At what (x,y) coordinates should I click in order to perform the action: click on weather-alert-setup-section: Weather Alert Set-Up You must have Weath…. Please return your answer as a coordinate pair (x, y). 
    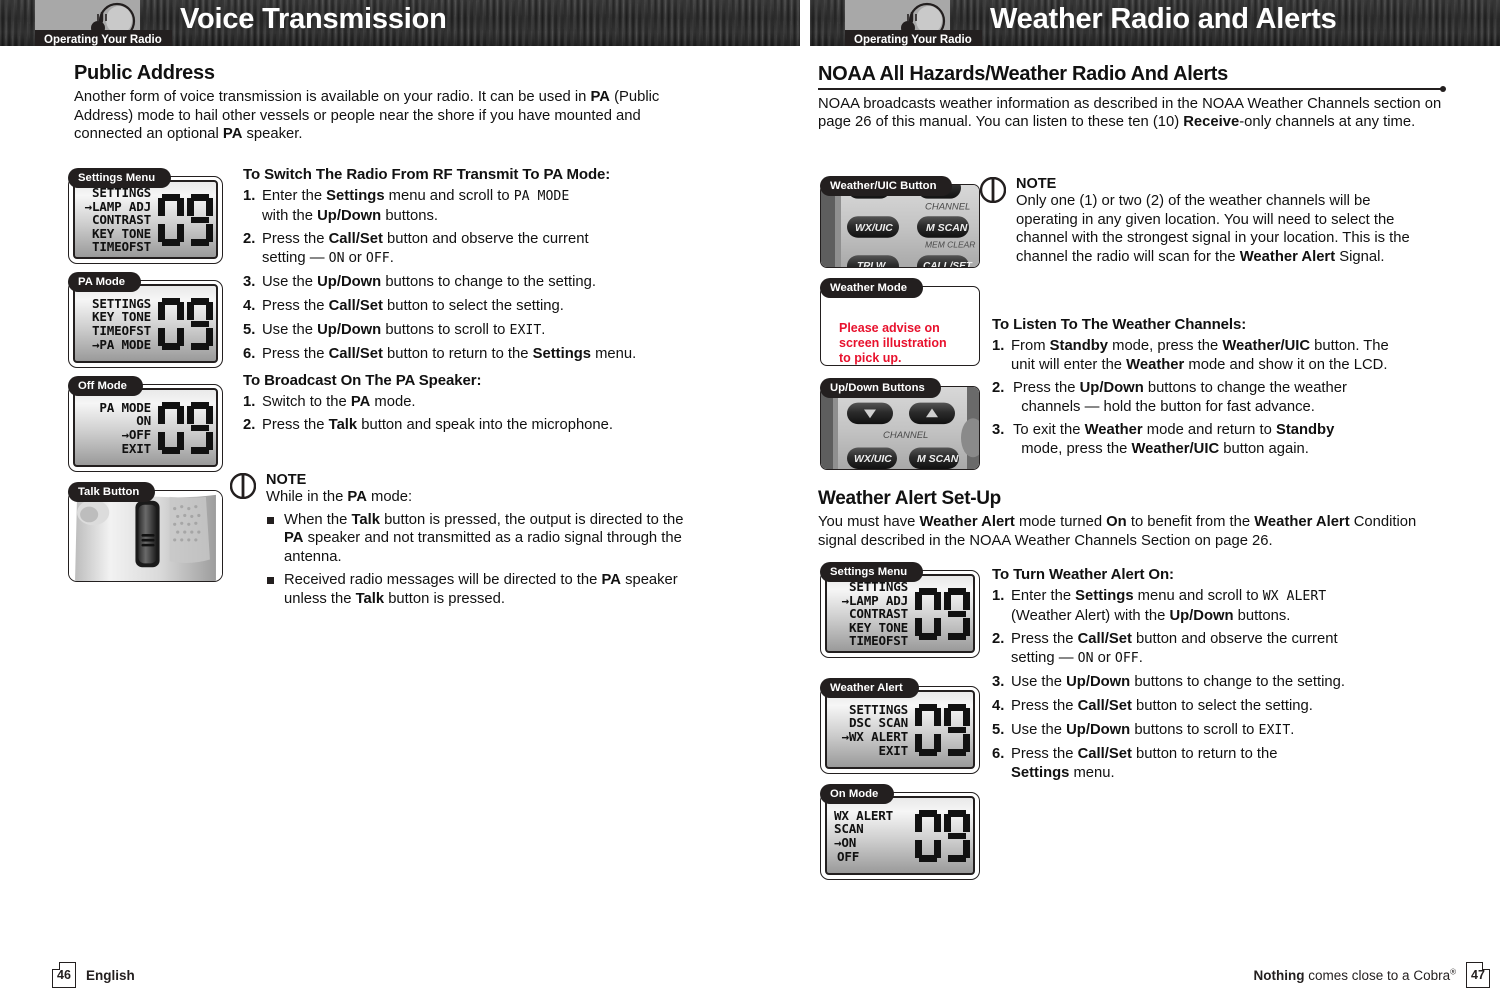
    Looking at the image, I should click on (1130, 519).